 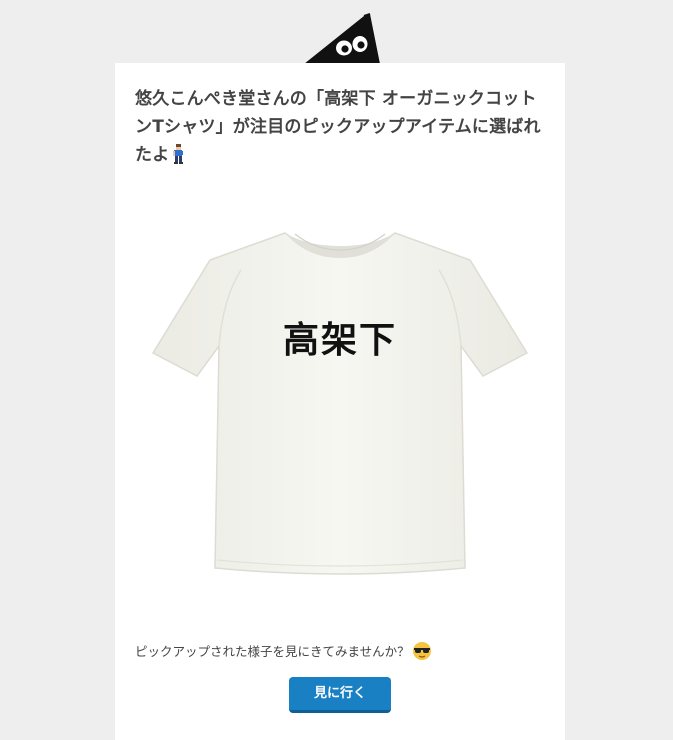 I want to click on view-button: 見に行く, so click(x=340, y=695).